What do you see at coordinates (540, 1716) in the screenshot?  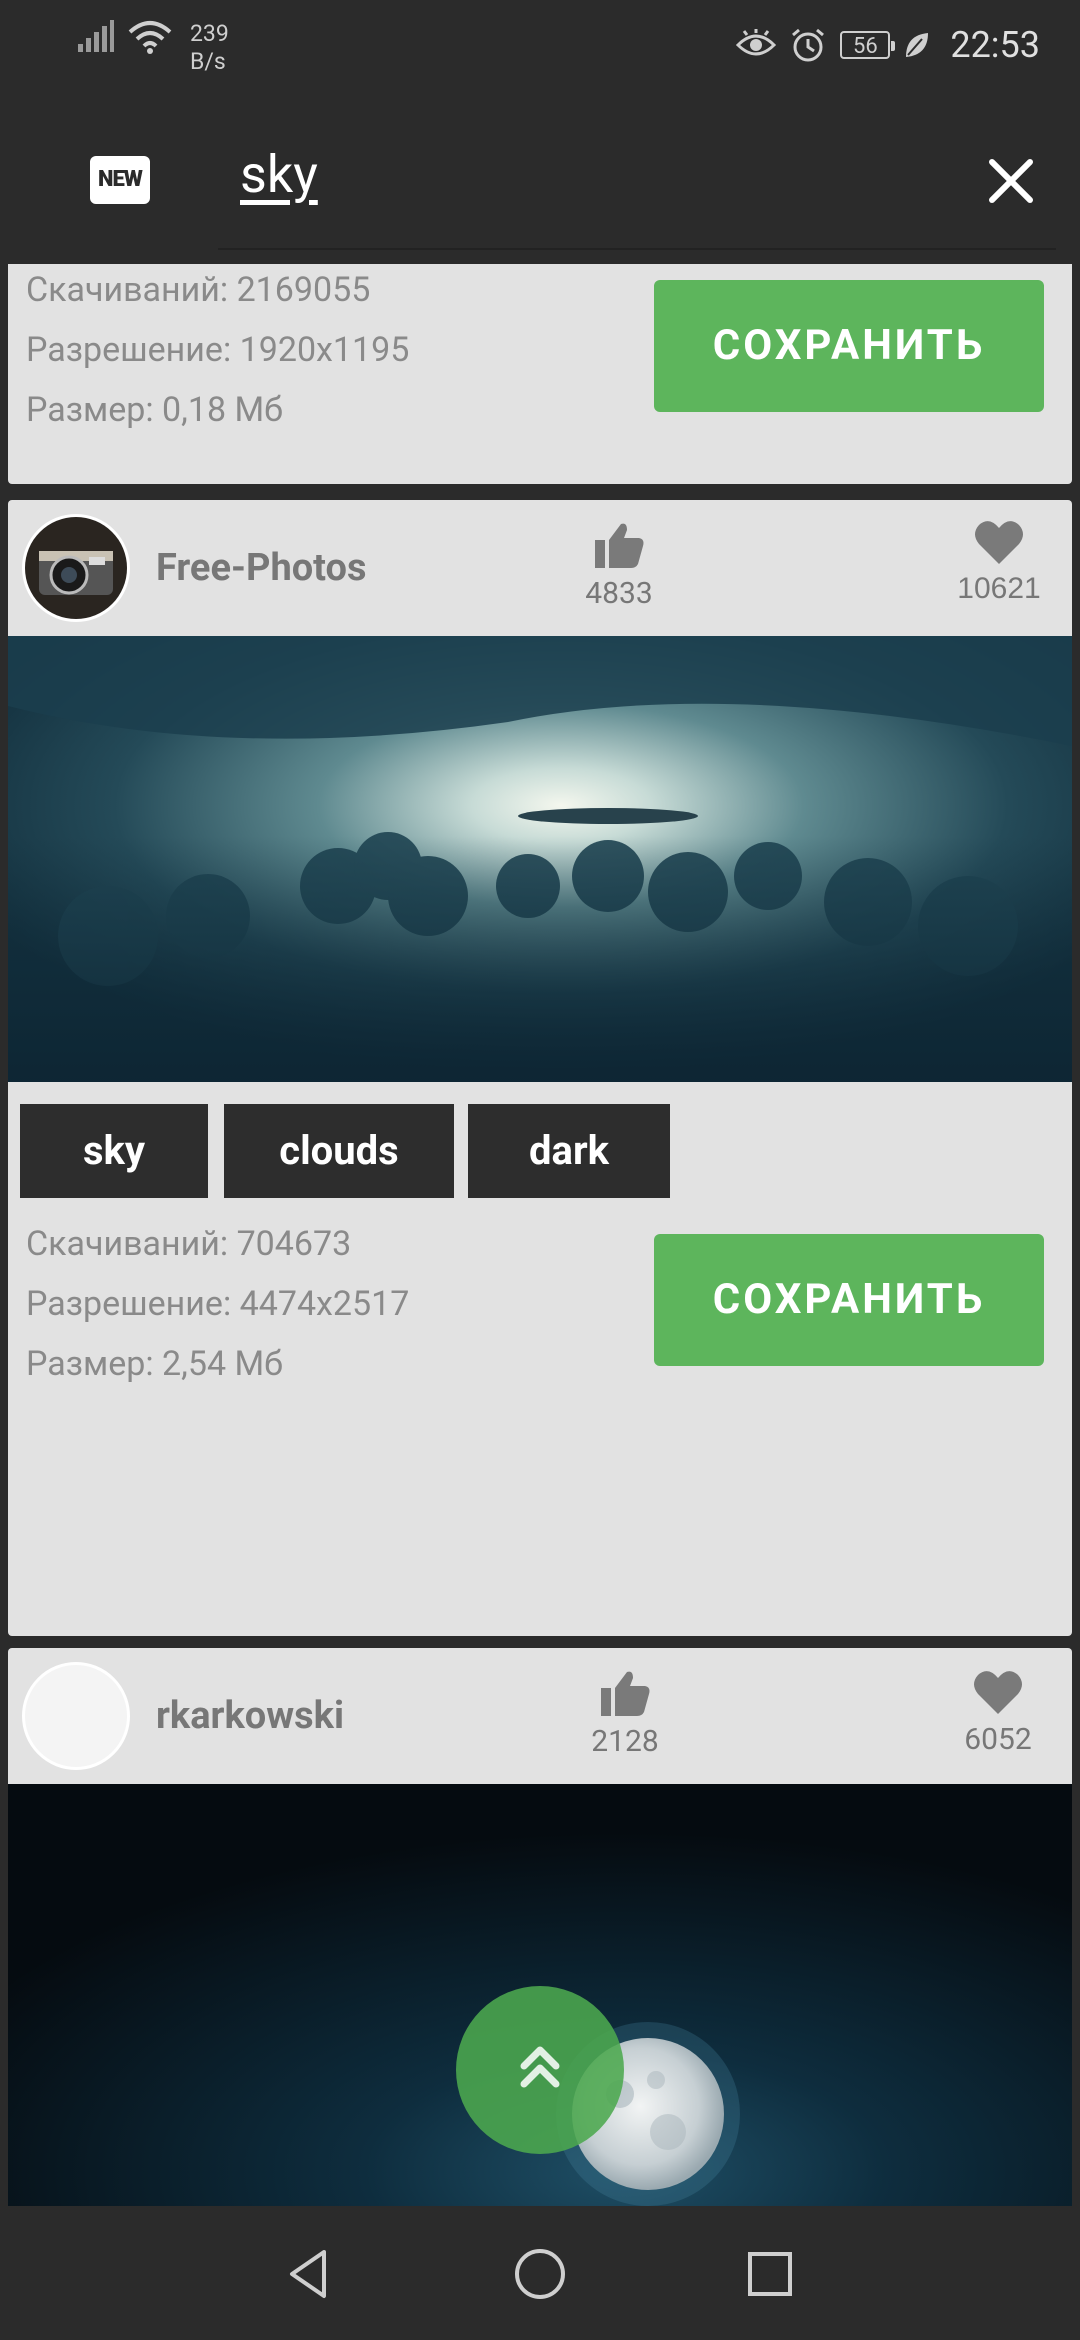 I see `card-header: rkarkowski 2128 6052` at bounding box center [540, 1716].